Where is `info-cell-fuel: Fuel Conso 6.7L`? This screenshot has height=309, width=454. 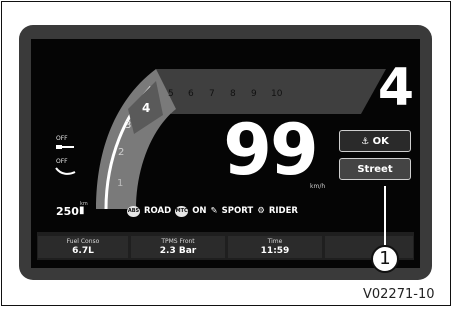 info-cell-fuel: Fuel Conso 6.7L is located at coordinates (83, 247).